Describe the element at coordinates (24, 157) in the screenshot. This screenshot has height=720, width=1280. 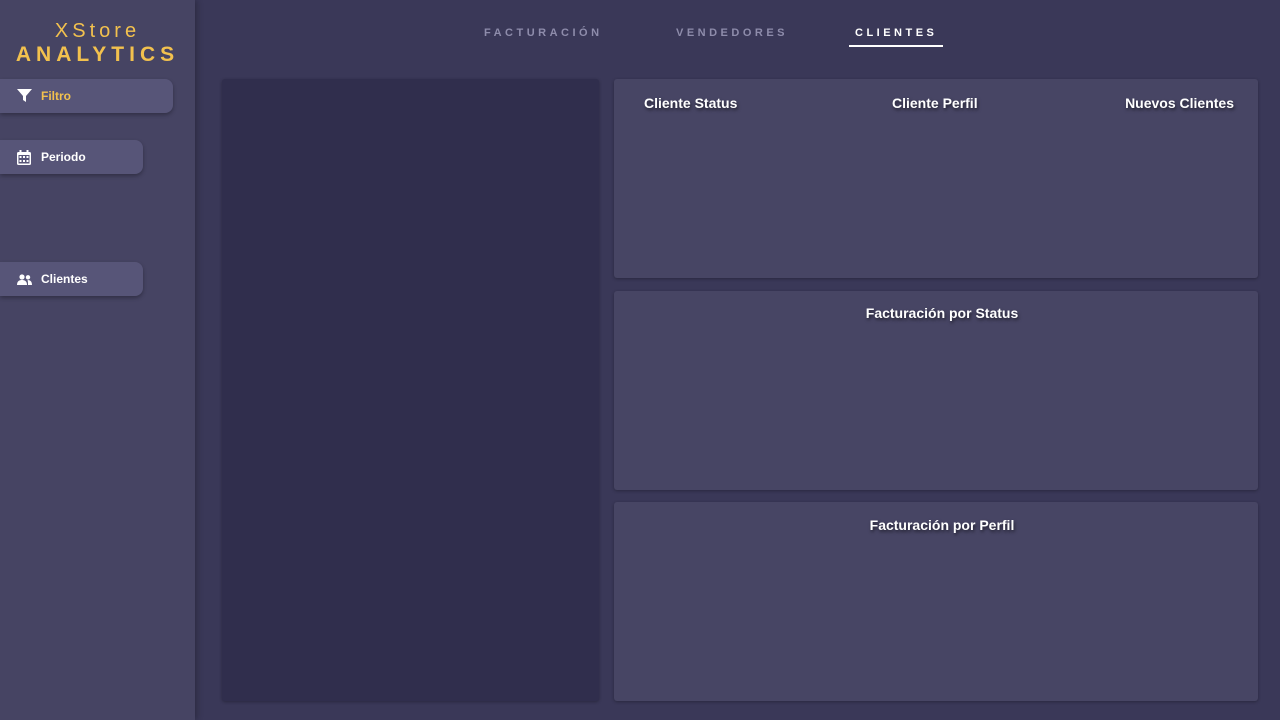
I see `calendar-icon` at that location.